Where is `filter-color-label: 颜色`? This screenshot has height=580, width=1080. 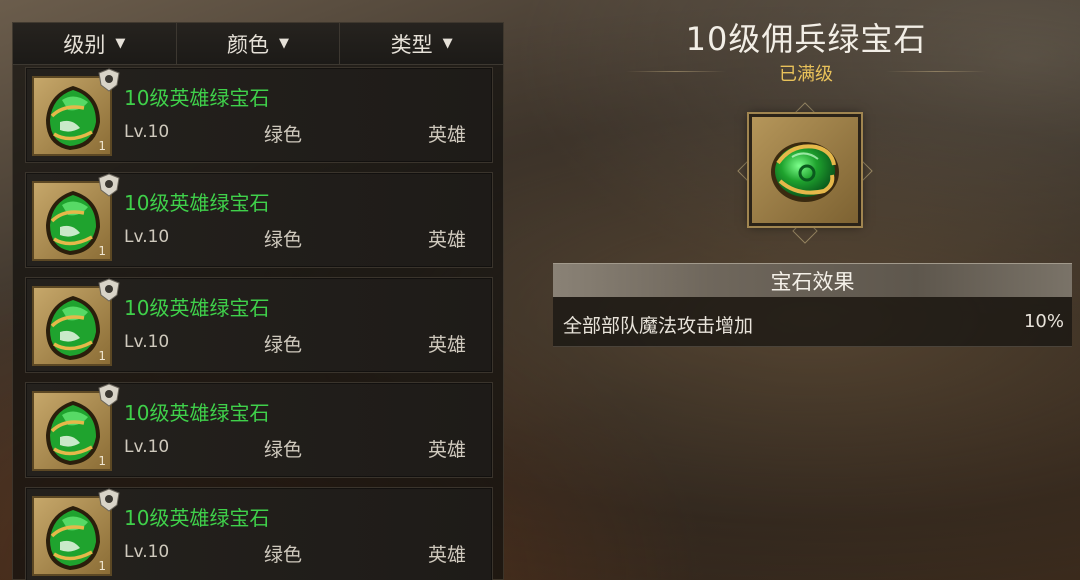 filter-color-label: 颜色 is located at coordinates (248, 44).